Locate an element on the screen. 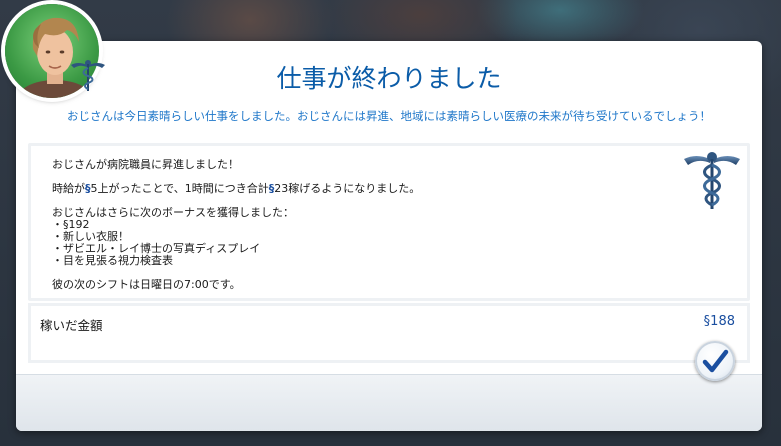 This screenshot has height=446, width=781. checkmark-icon is located at coordinates (715, 361).